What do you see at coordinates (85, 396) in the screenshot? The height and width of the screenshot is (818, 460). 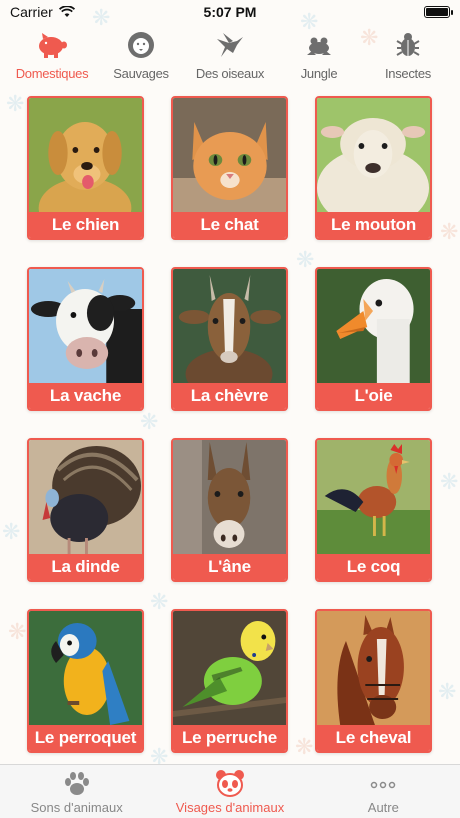 I see `animal-label: La vache` at bounding box center [85, 396].